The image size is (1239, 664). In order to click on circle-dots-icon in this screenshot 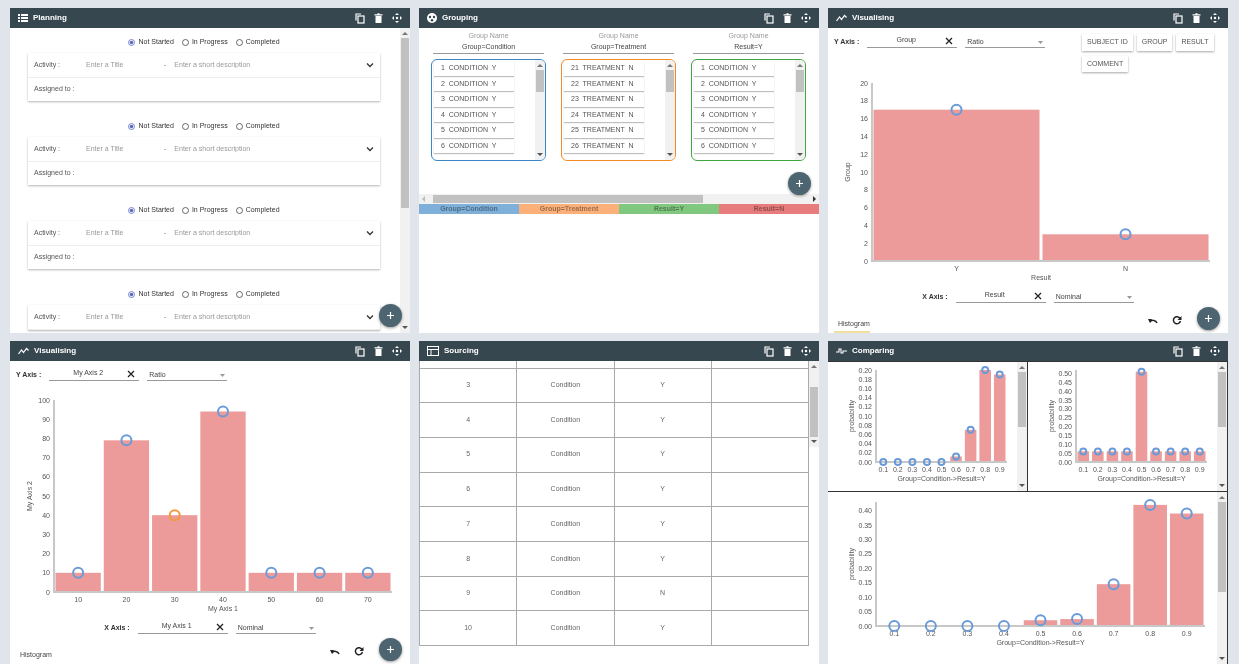, I will do `click(432, 18)`.